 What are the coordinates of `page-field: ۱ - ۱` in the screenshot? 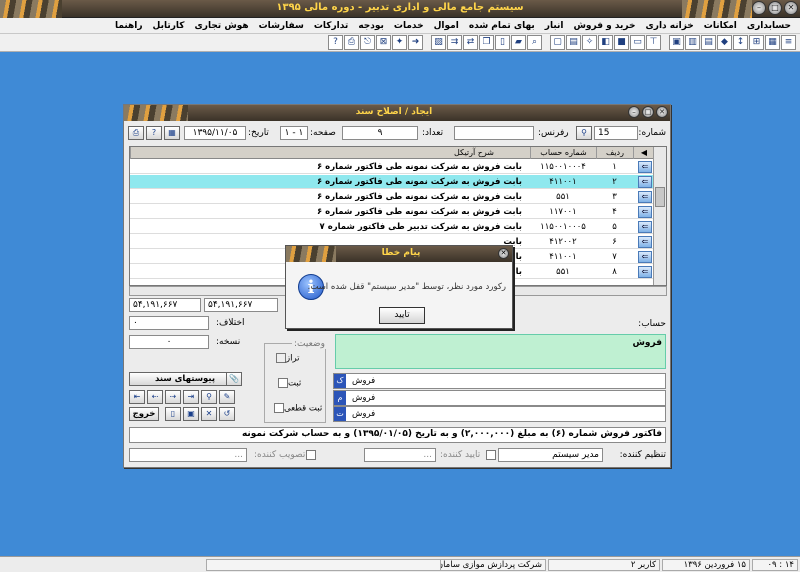 It's located at (294, 133).